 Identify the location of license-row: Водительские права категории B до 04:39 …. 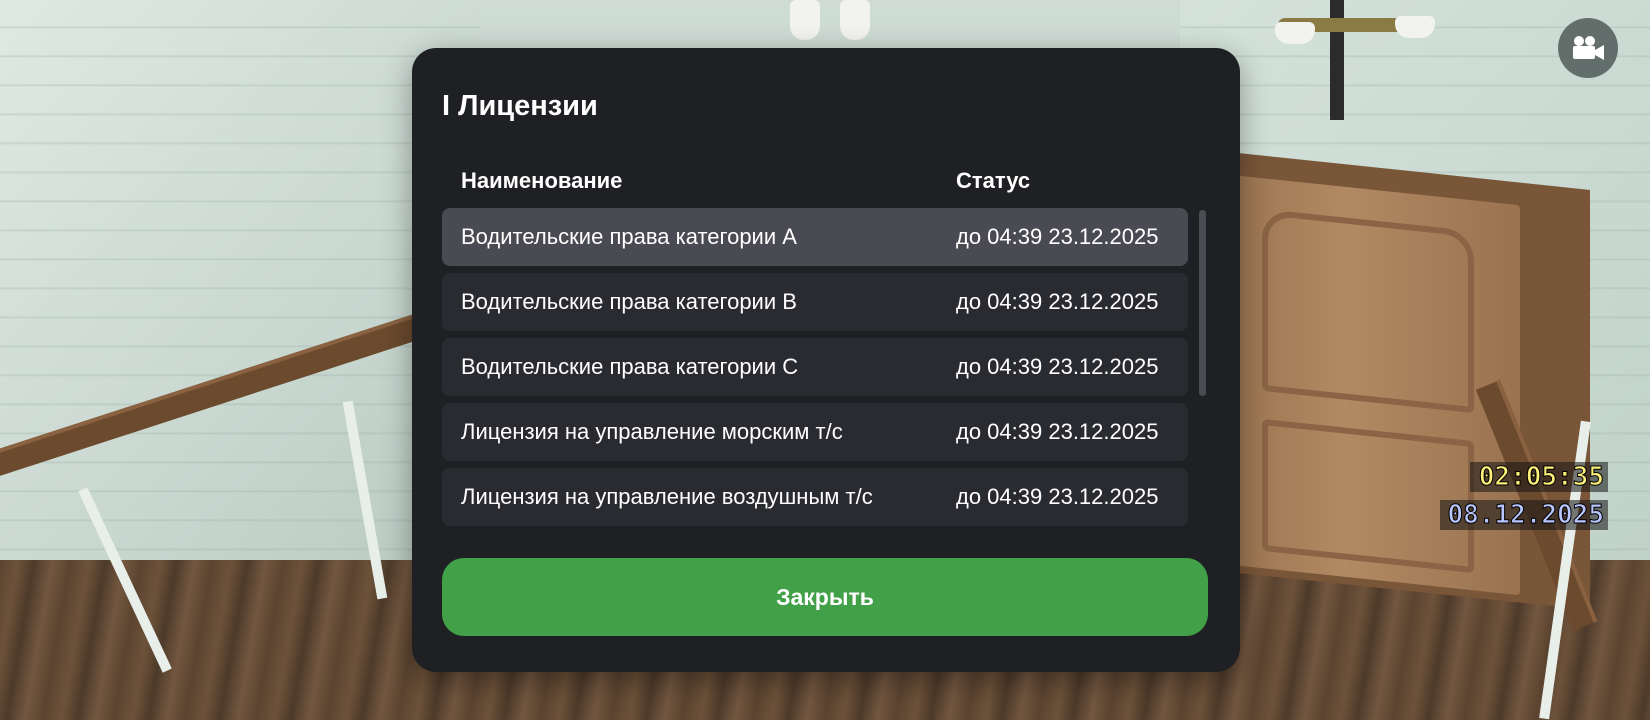
(815, 302).